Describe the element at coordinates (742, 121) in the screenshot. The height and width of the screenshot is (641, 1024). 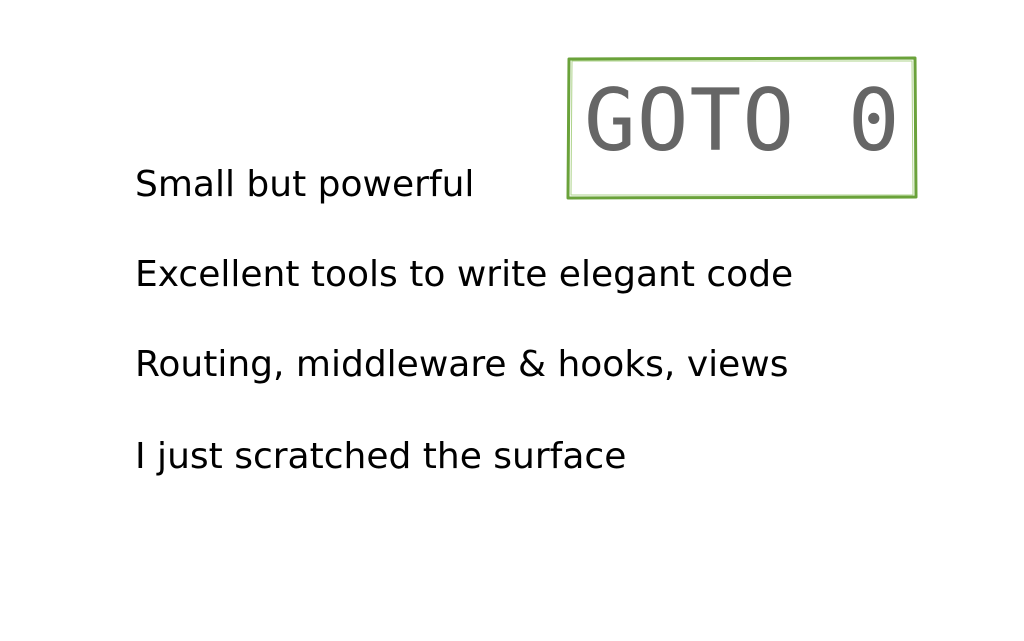
I see `stamp-text: GOTO 0` at that location.